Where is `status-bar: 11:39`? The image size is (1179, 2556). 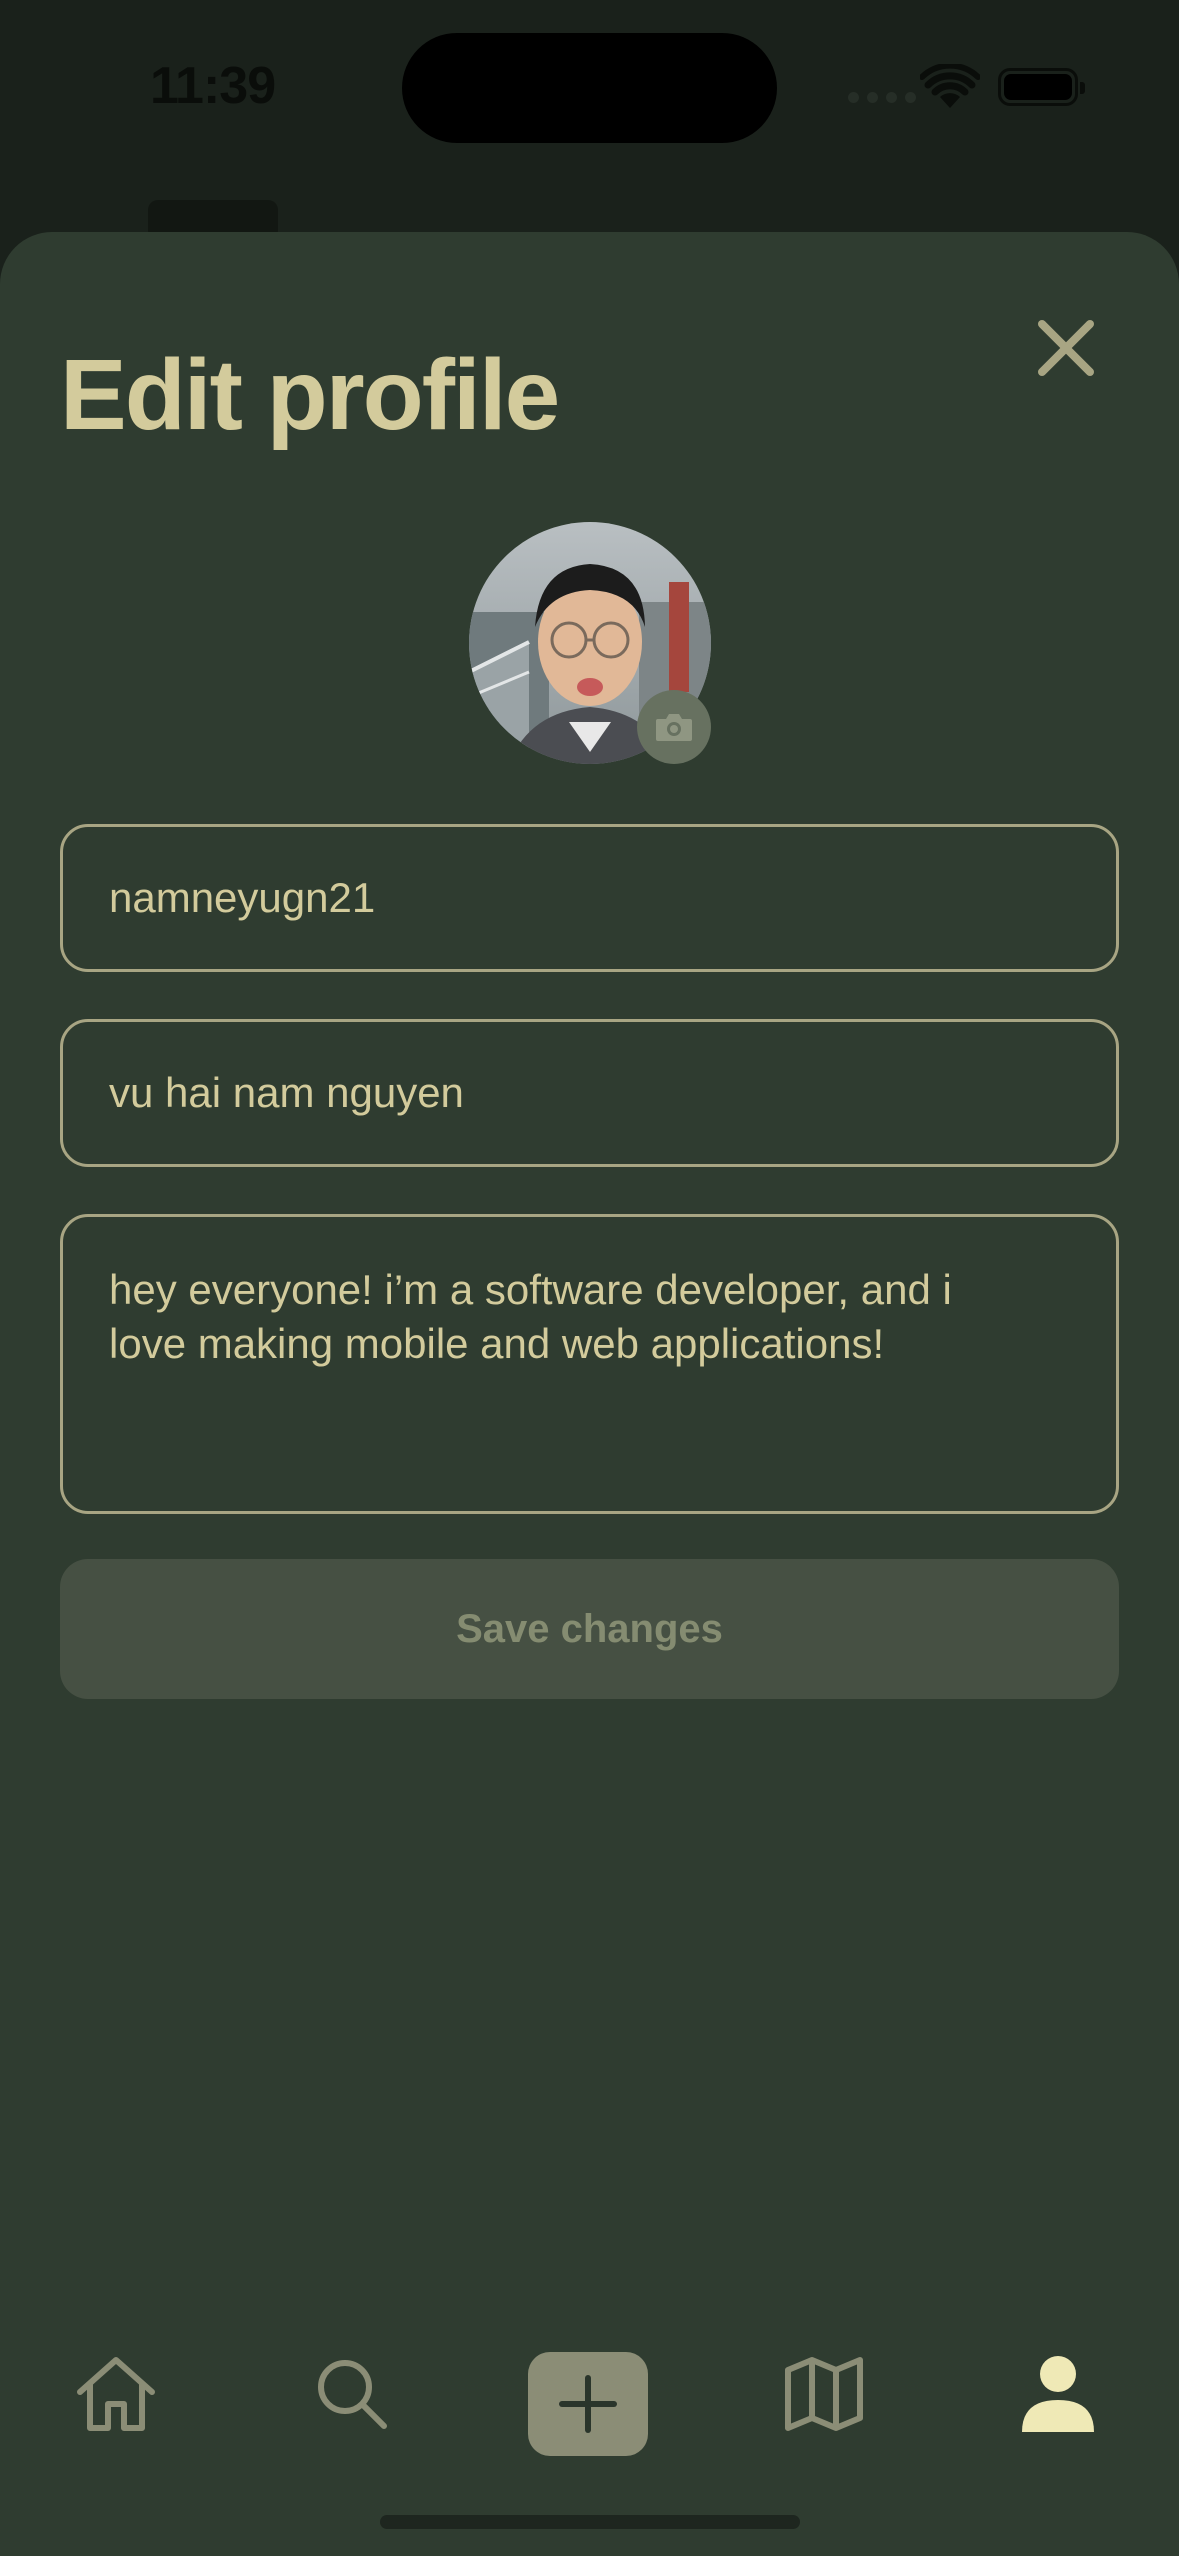 status-bar: 11:39 is located at coordinates (589, 90).